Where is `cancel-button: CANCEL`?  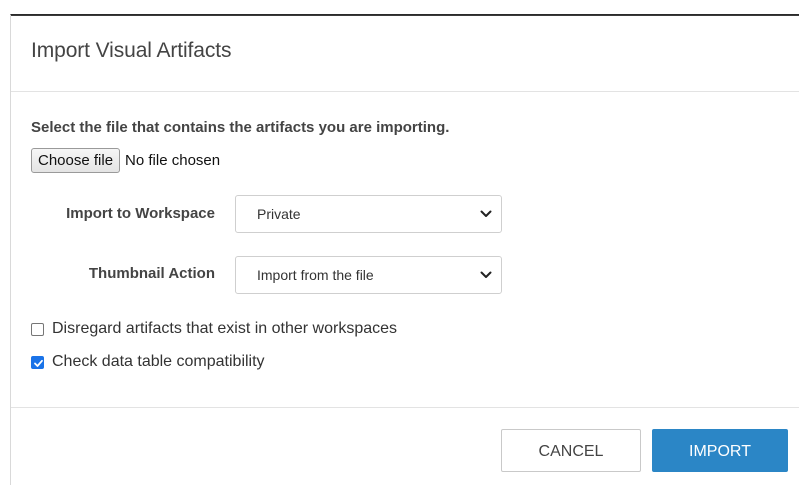
cancel-button: CANCEL is located at coordinates (571, 450).